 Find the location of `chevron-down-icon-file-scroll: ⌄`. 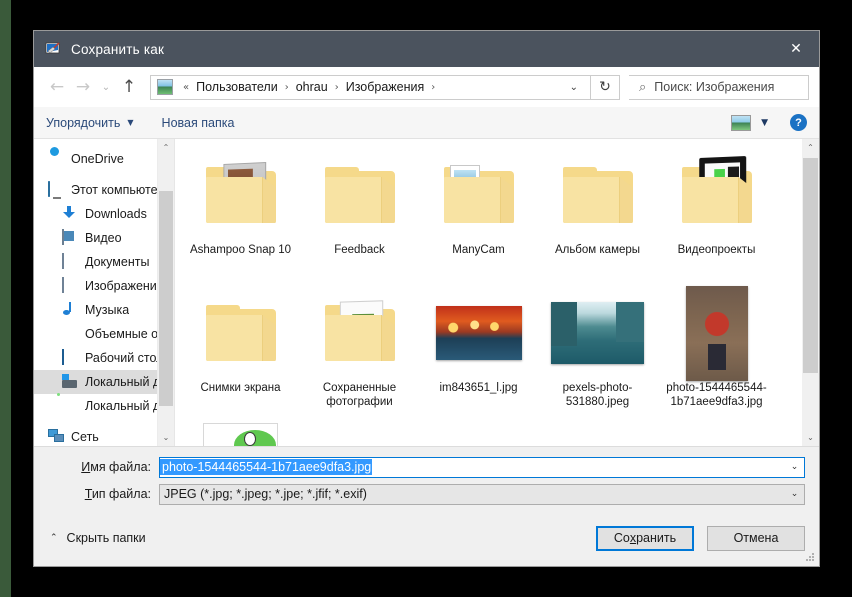

chevron-down-icon-file-scroll: ⌄ is located at coordinates (810, 437).